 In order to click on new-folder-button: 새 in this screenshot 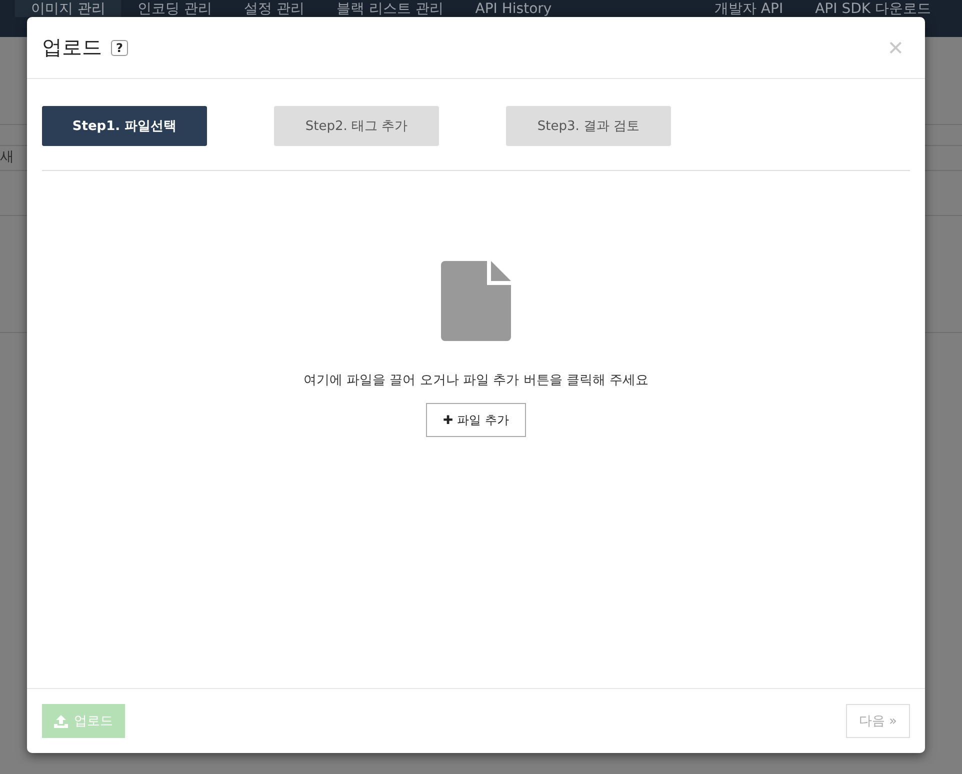, I will do `click(7, 157)`.